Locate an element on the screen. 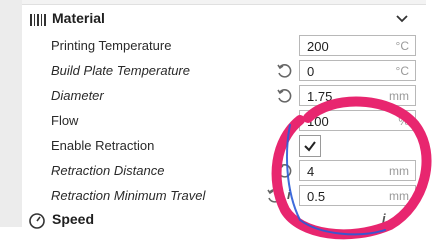 This screenshot has height=243, width=436. setting-label: Enable Retraction is located at coordinates (103, 145).